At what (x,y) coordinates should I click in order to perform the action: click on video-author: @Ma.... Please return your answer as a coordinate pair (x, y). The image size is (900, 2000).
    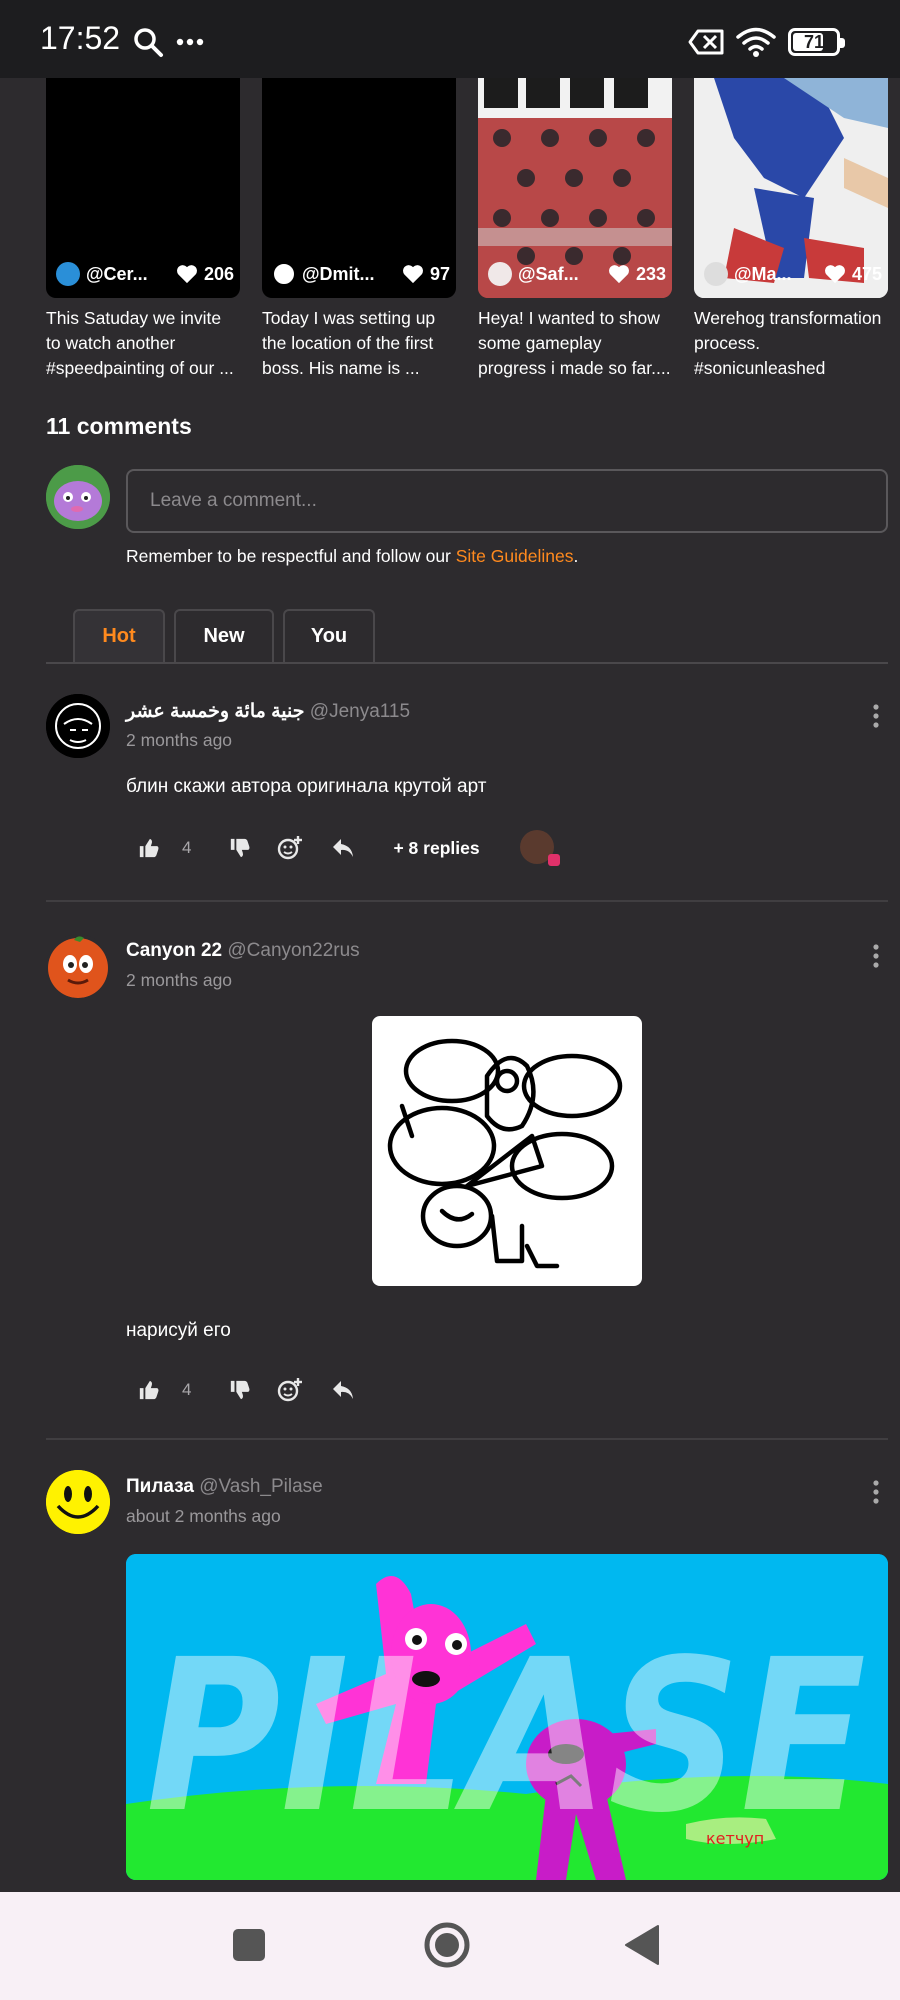
    Looking at the image, I should click on (763, 273).